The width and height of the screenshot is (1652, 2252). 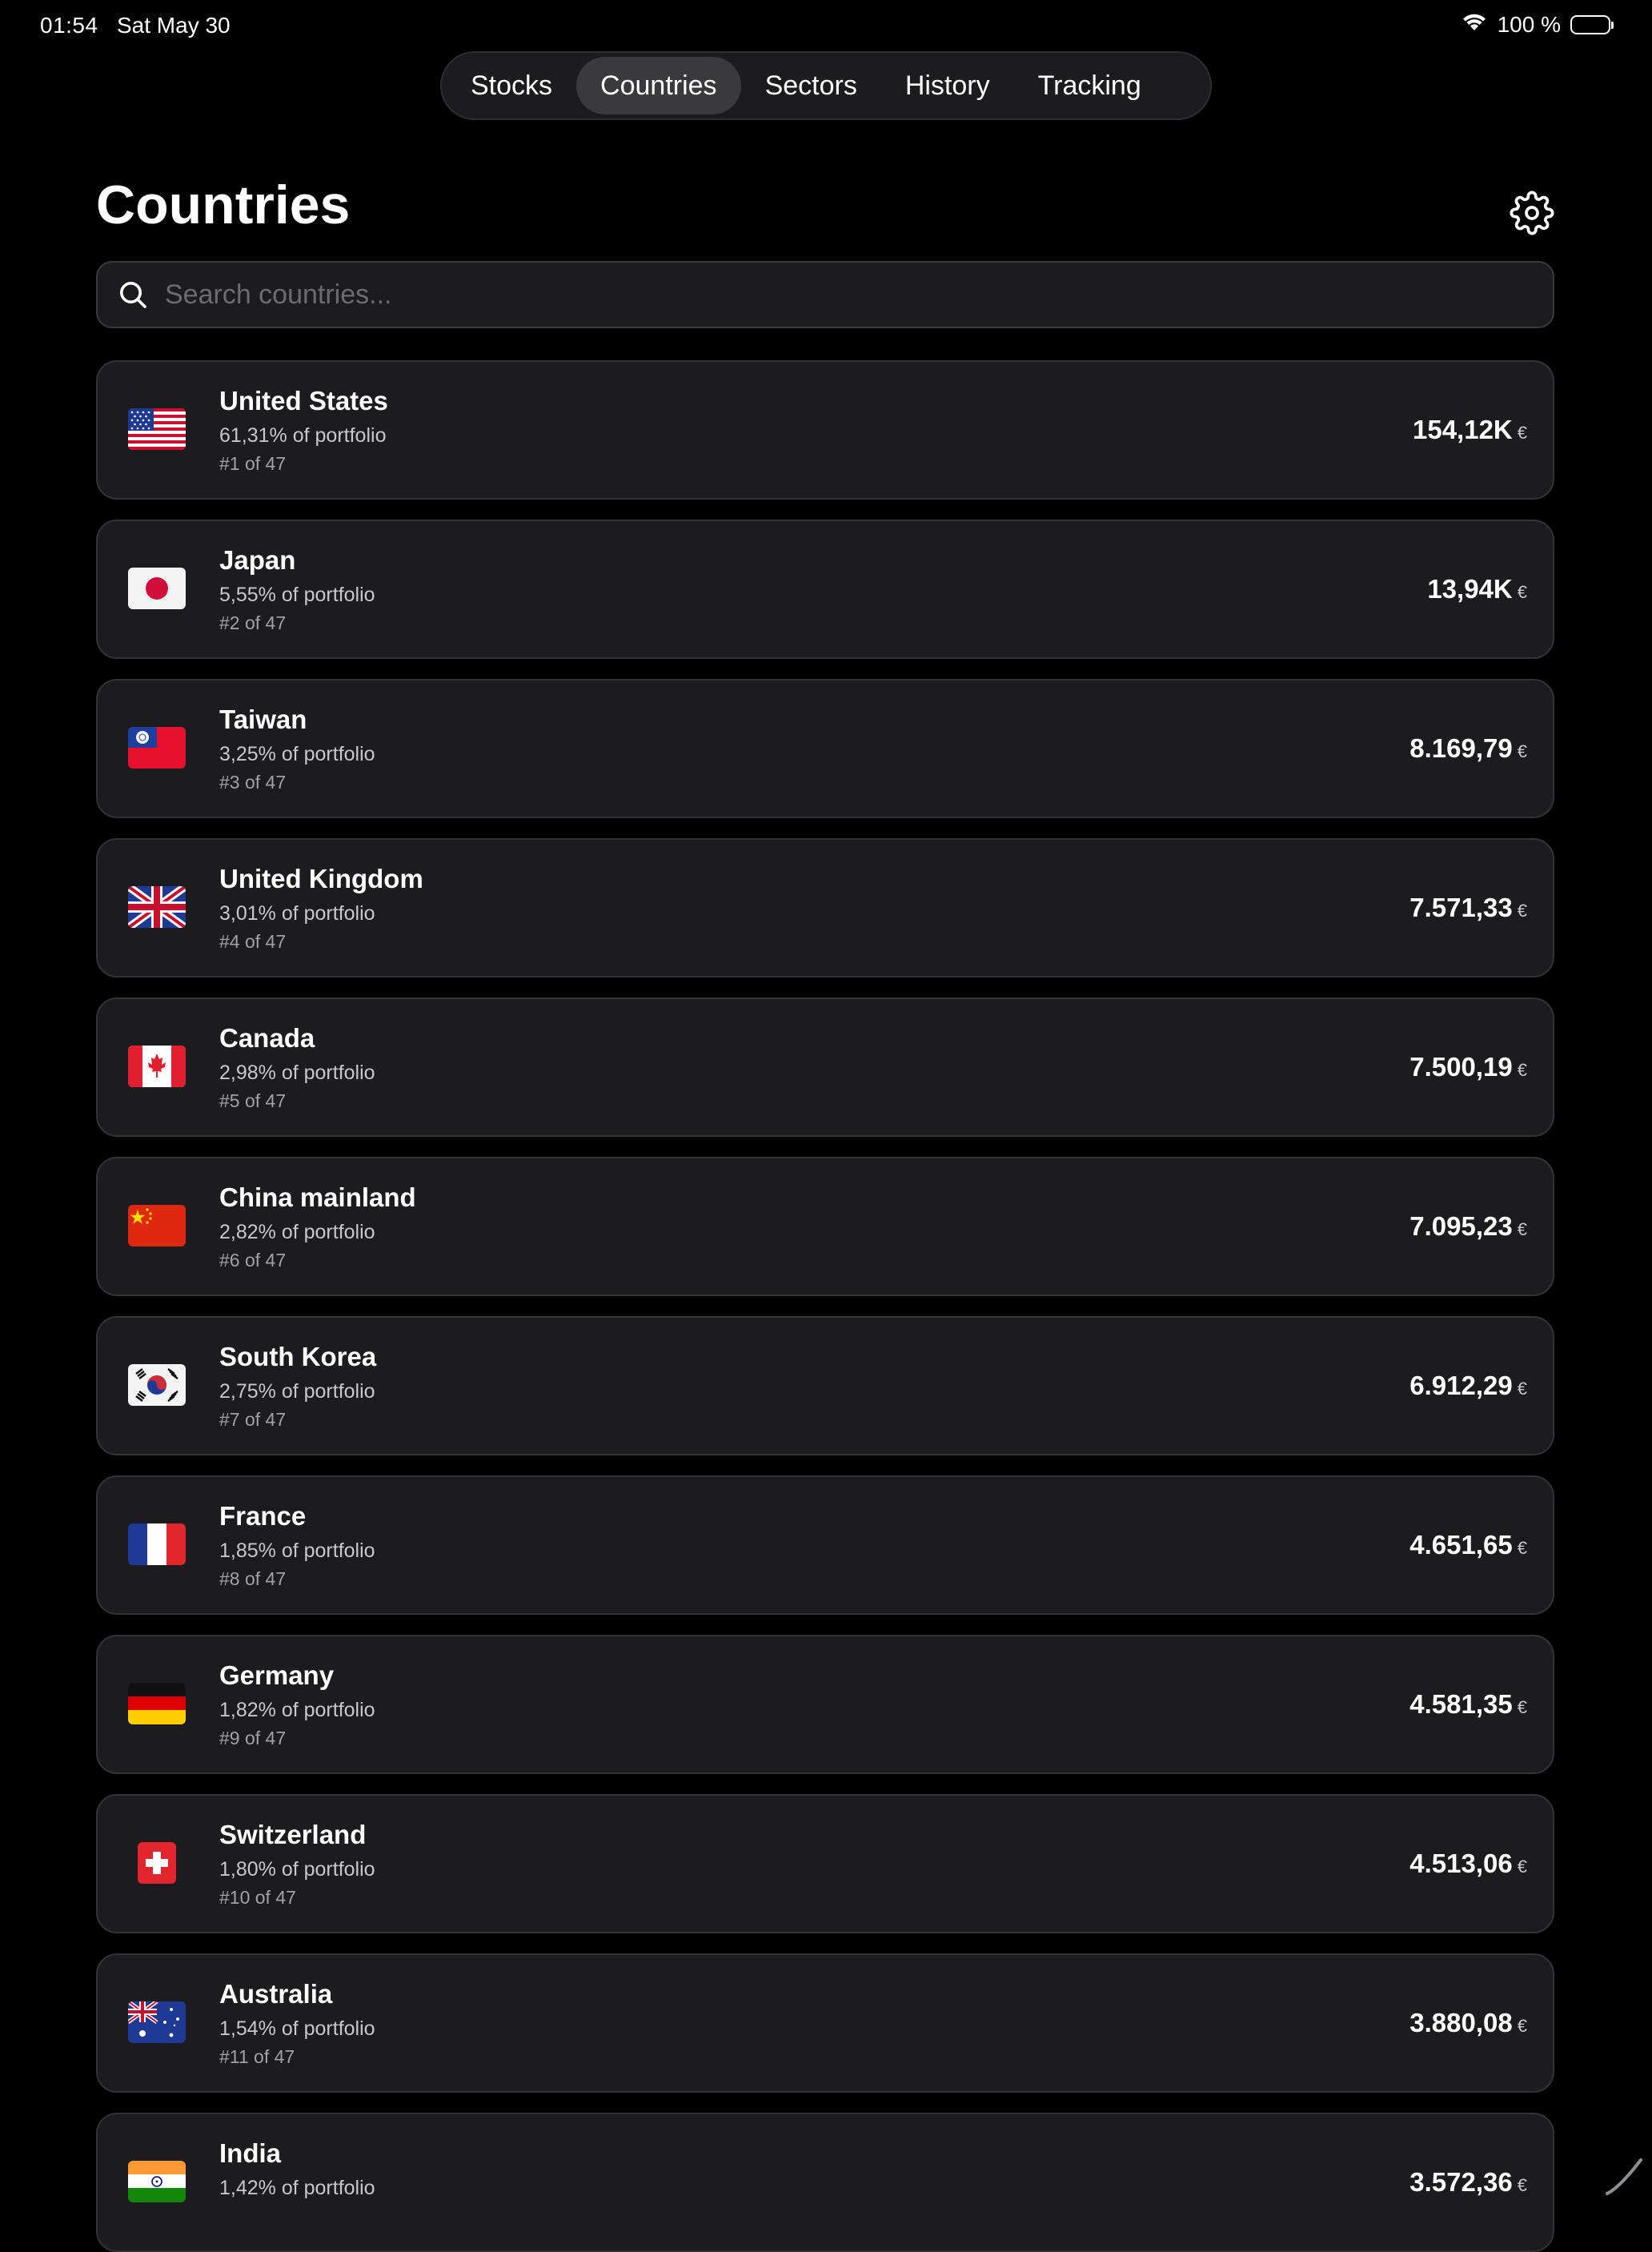 I want to click on tab-countries: Countries, so click(x=658, y=85).